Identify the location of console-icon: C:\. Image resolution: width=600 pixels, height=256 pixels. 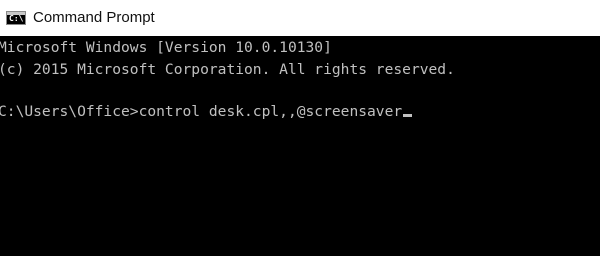
(16, 18).